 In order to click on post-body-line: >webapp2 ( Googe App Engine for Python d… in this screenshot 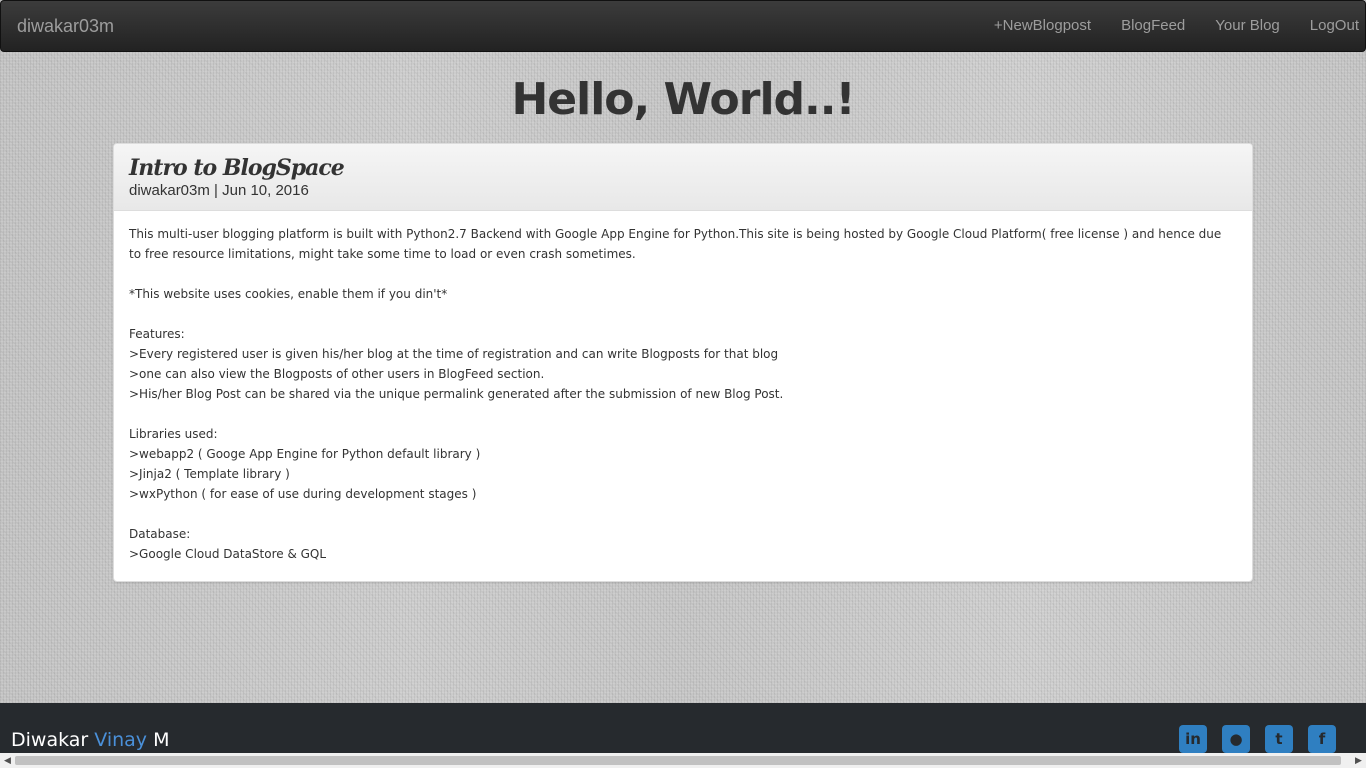, I will do `click(305, 454)`.